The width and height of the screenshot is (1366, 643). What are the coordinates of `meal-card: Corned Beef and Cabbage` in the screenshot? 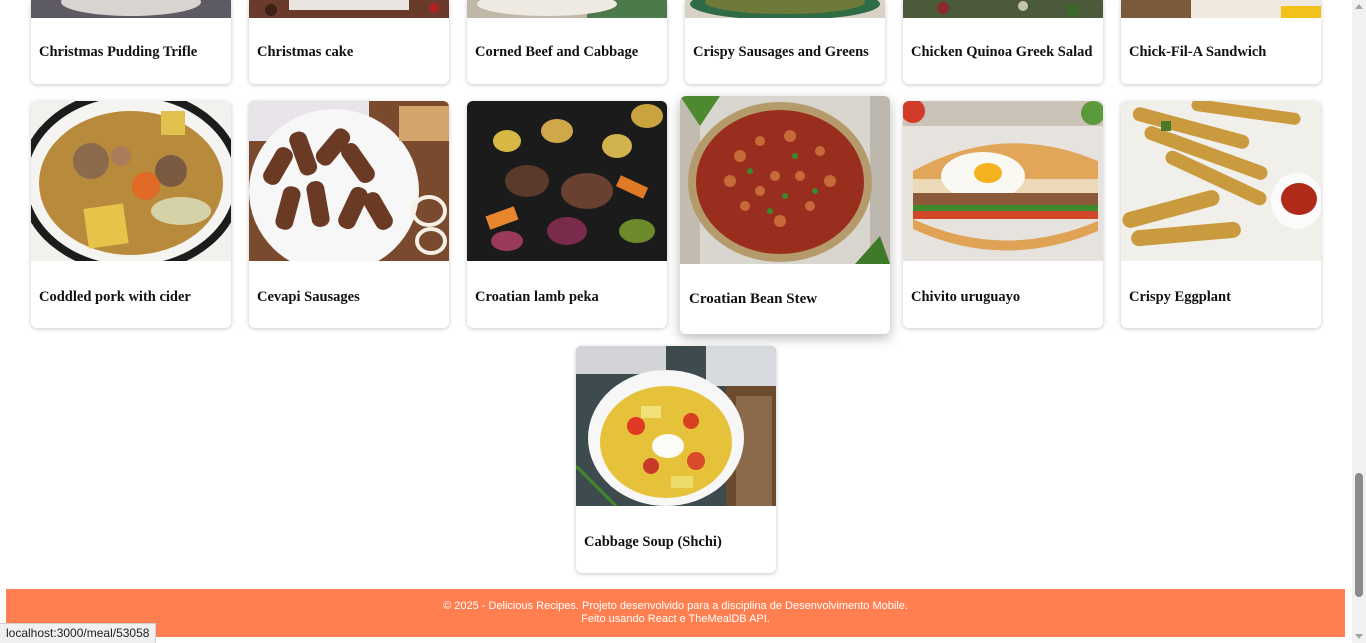 It's located at (567, 42).